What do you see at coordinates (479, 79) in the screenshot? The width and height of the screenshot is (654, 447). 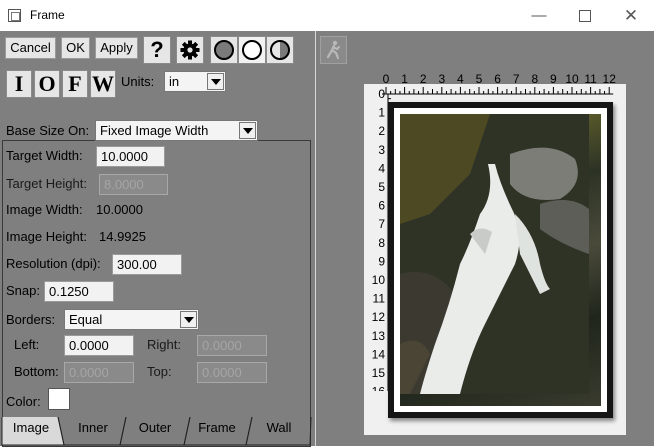 I see `h-ruler-label: 5` at bounding box center [479, 79].